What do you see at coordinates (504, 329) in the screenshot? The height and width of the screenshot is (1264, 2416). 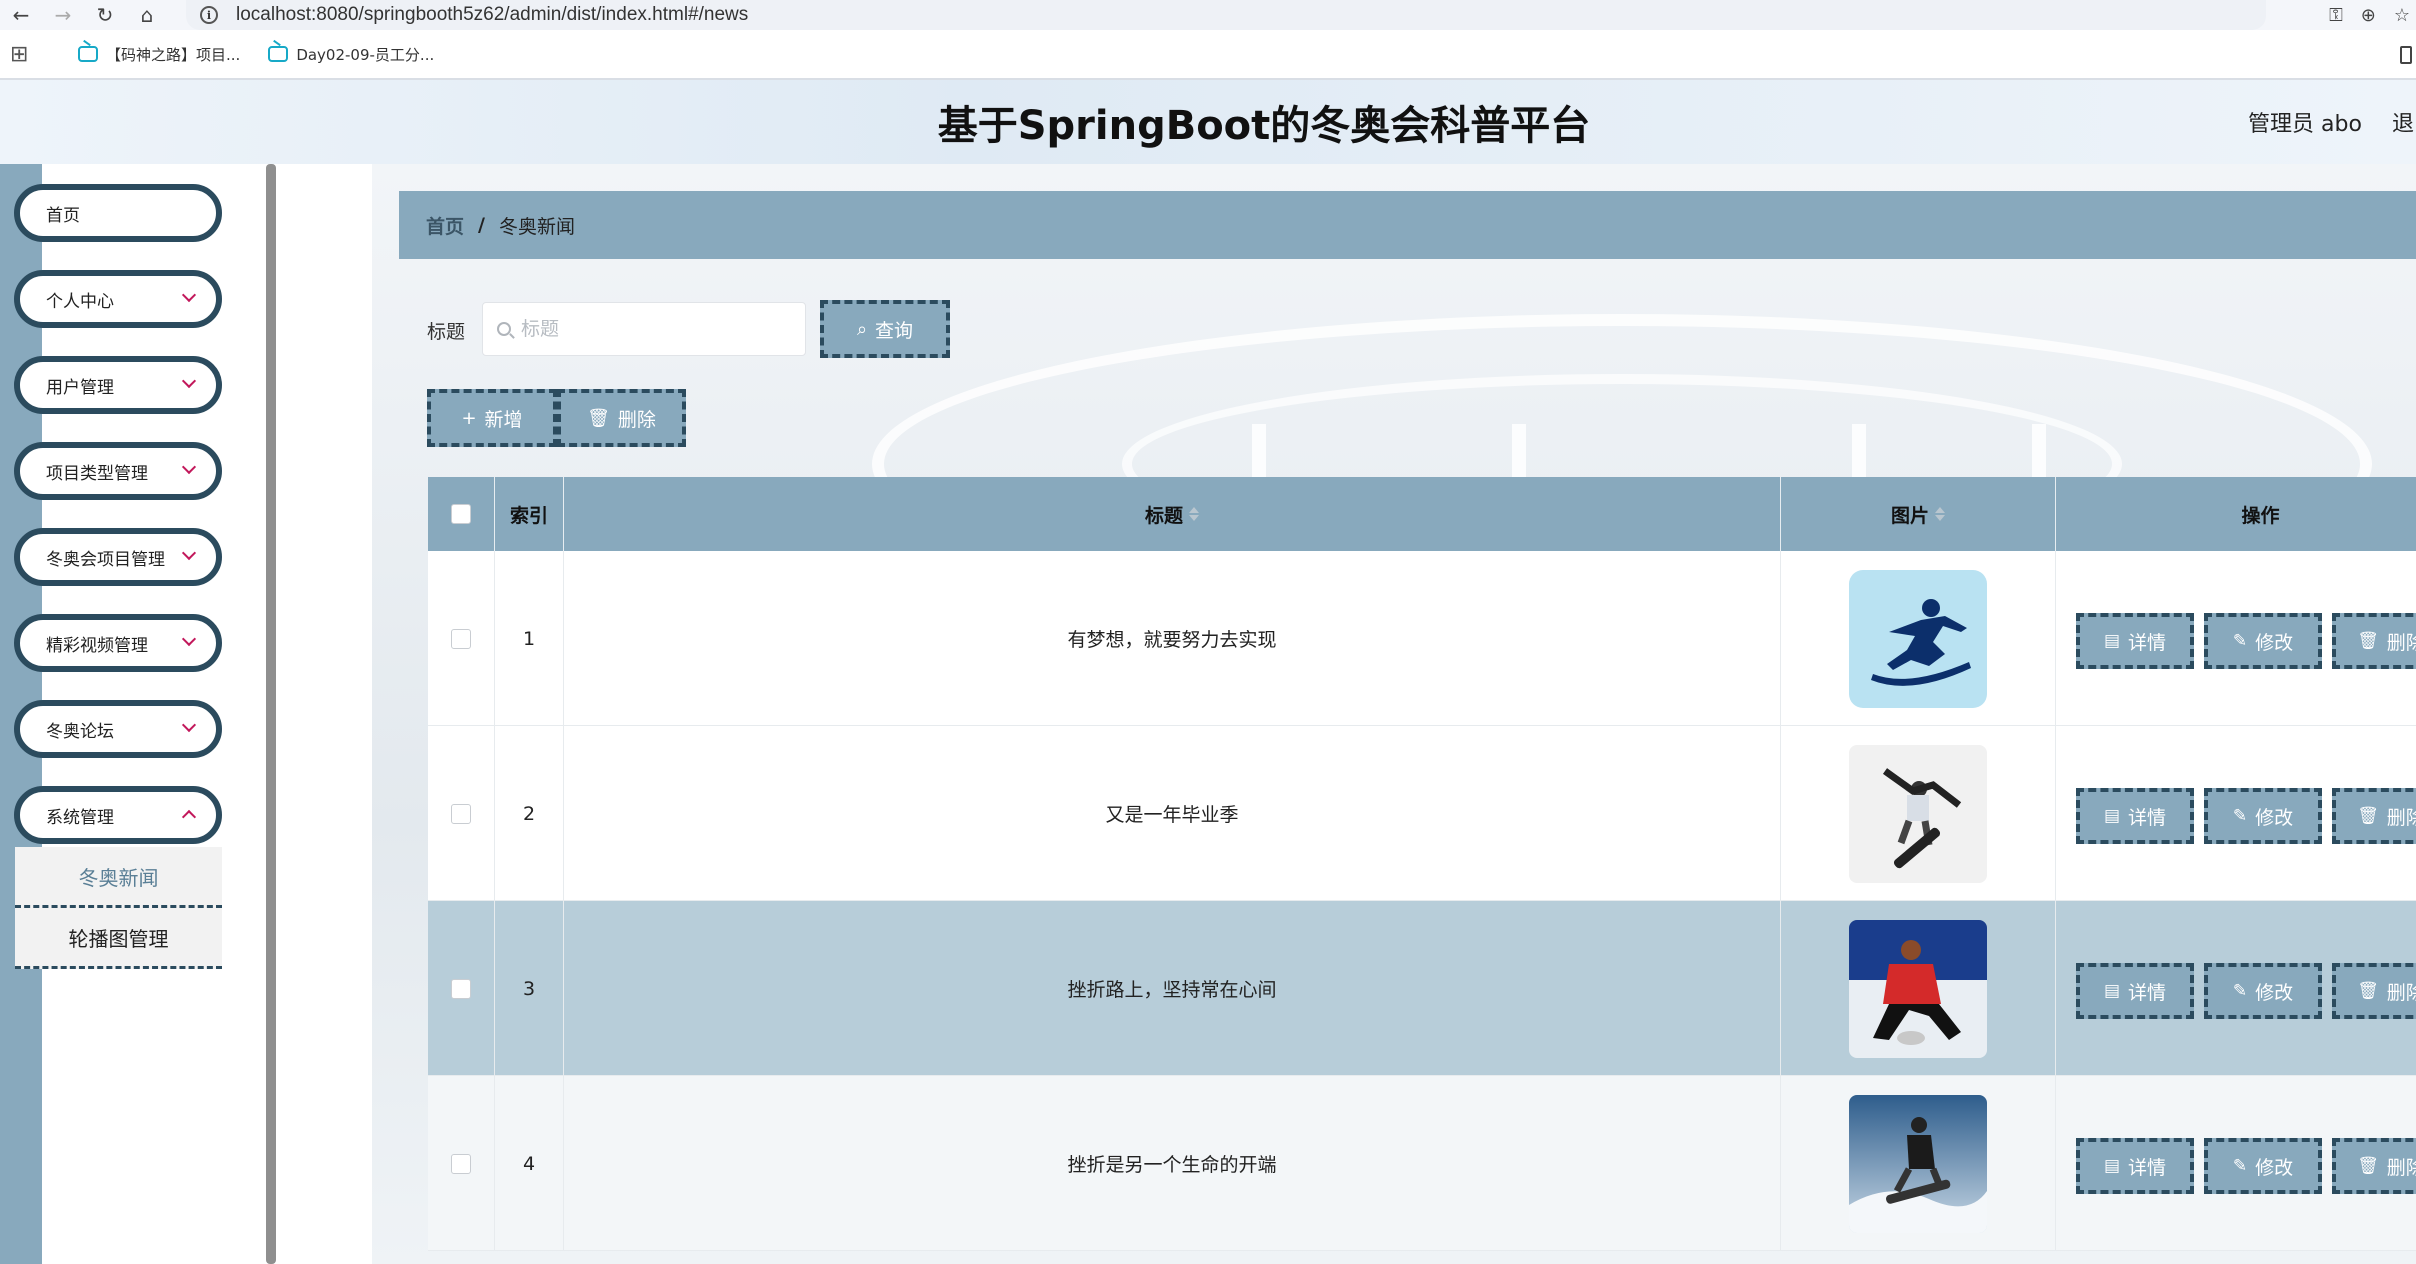 I see `search-icon` at bounding box center [504, 329].